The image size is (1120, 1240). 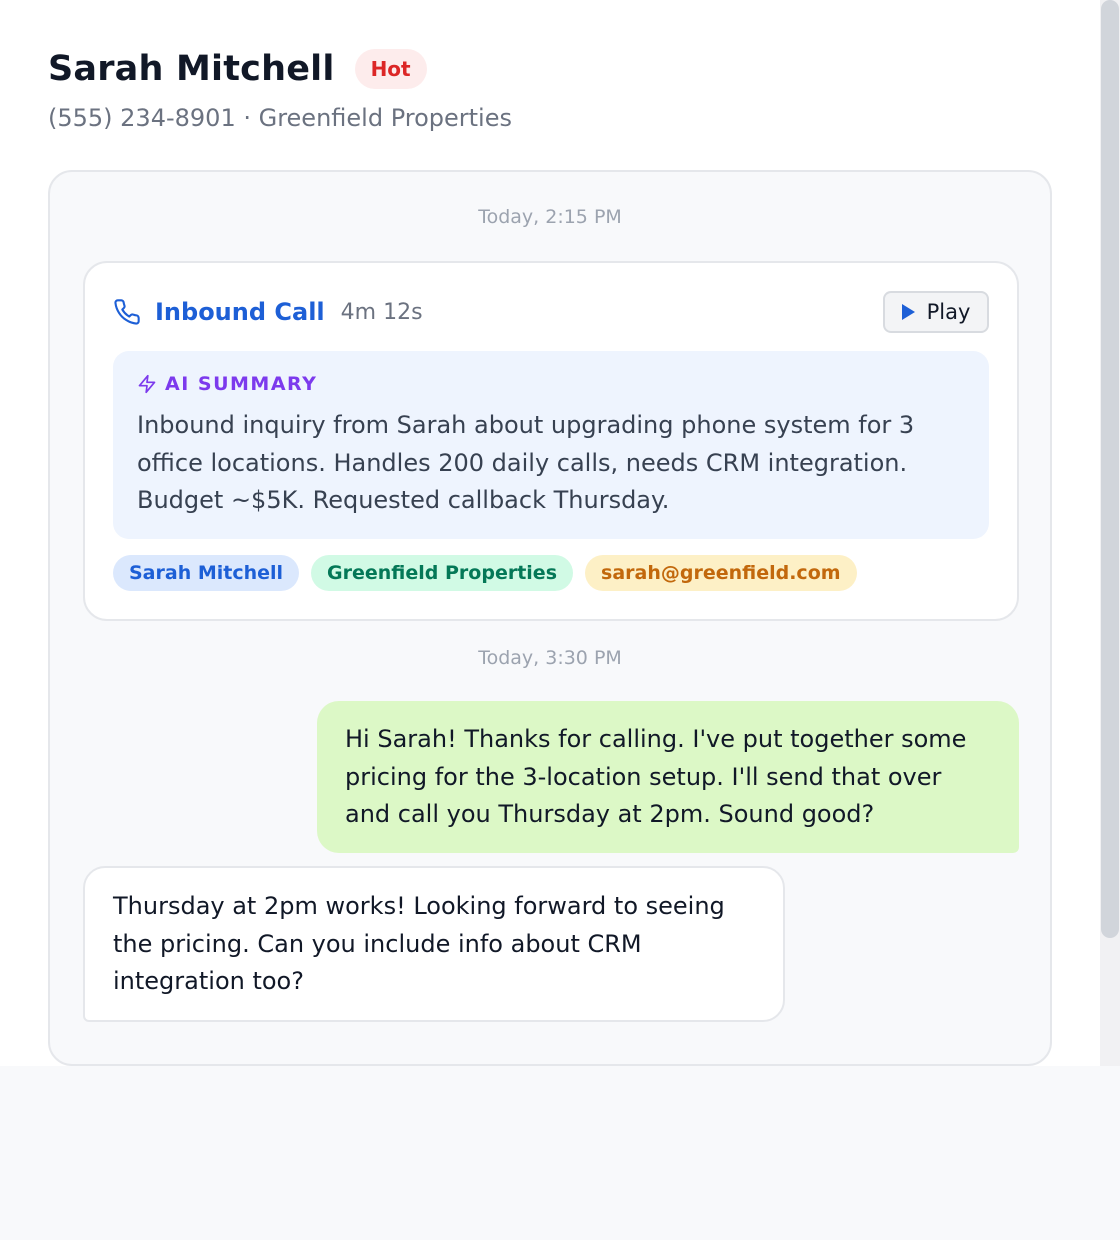 I want to click on tag-email: sarah@greenfield.com, so click(x=721, y=573).